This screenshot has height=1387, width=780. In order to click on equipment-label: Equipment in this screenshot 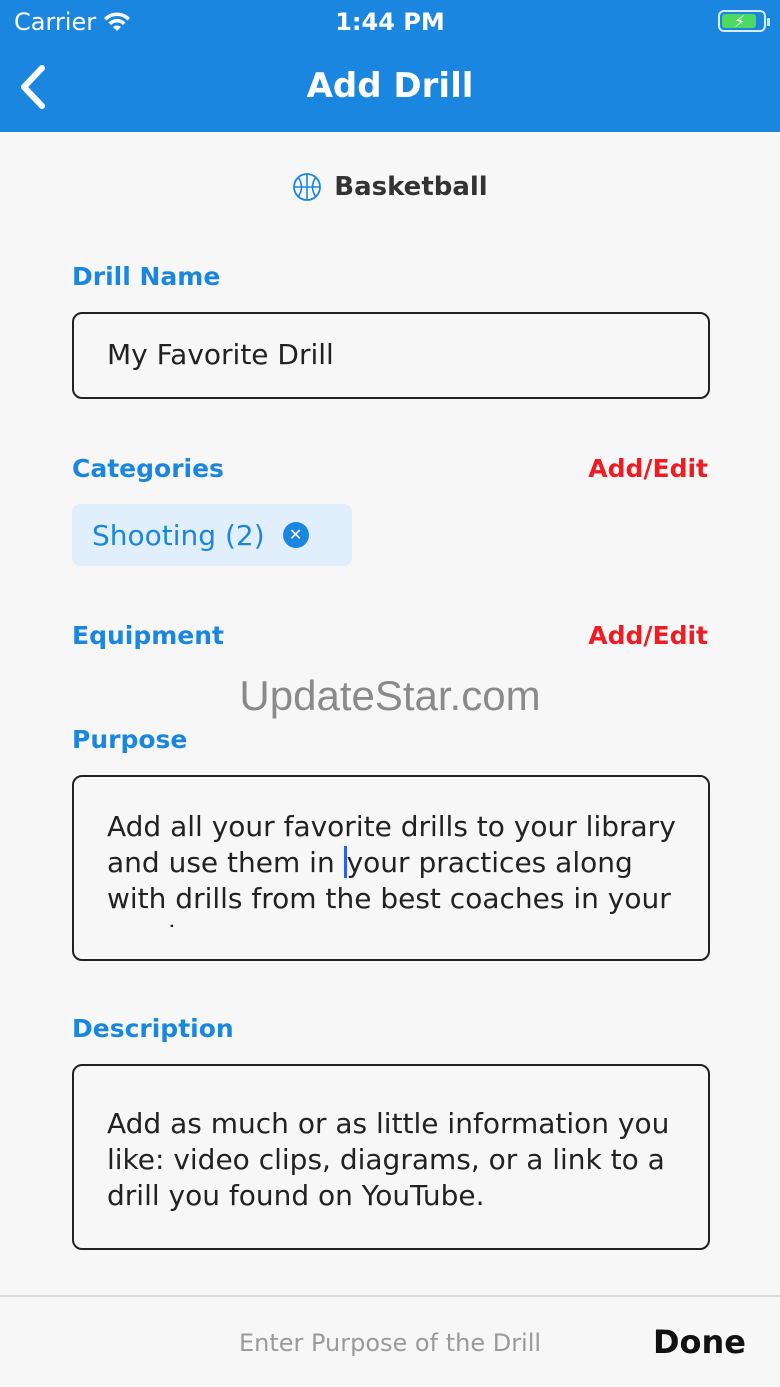, I will do `click(148, 635)`.